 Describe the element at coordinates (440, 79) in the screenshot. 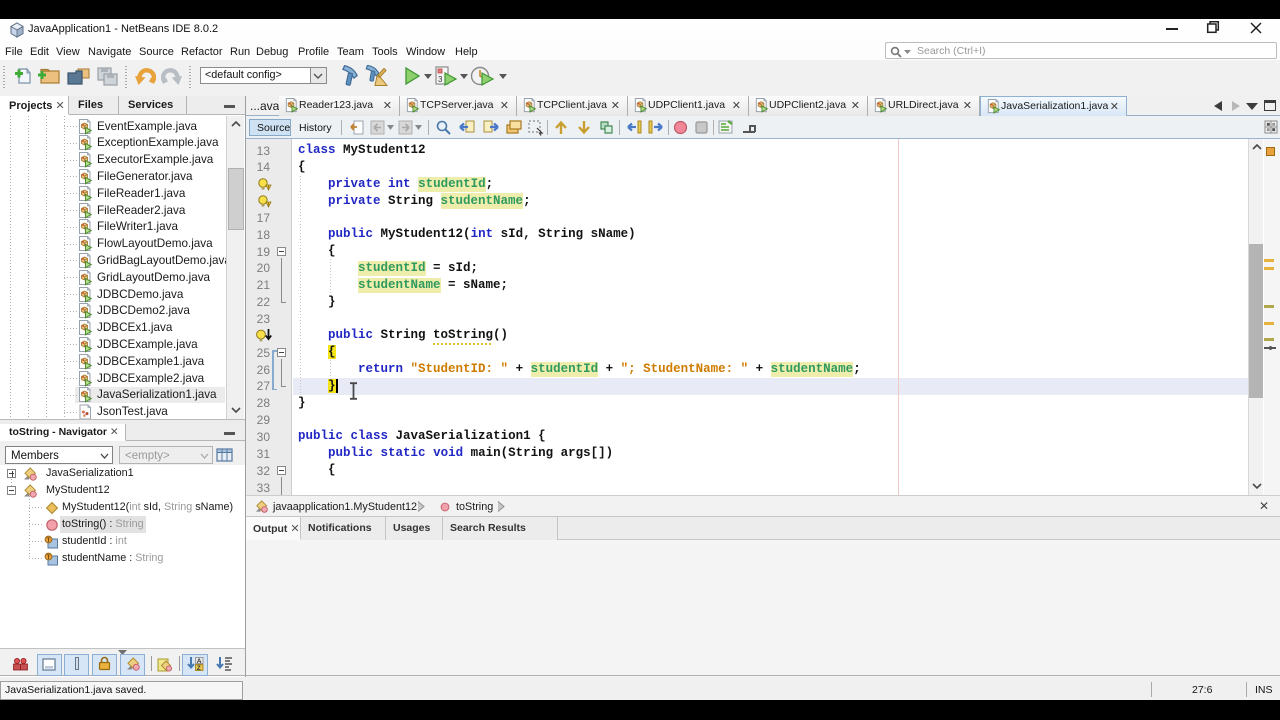

I see `svg-text: 3` at that location.